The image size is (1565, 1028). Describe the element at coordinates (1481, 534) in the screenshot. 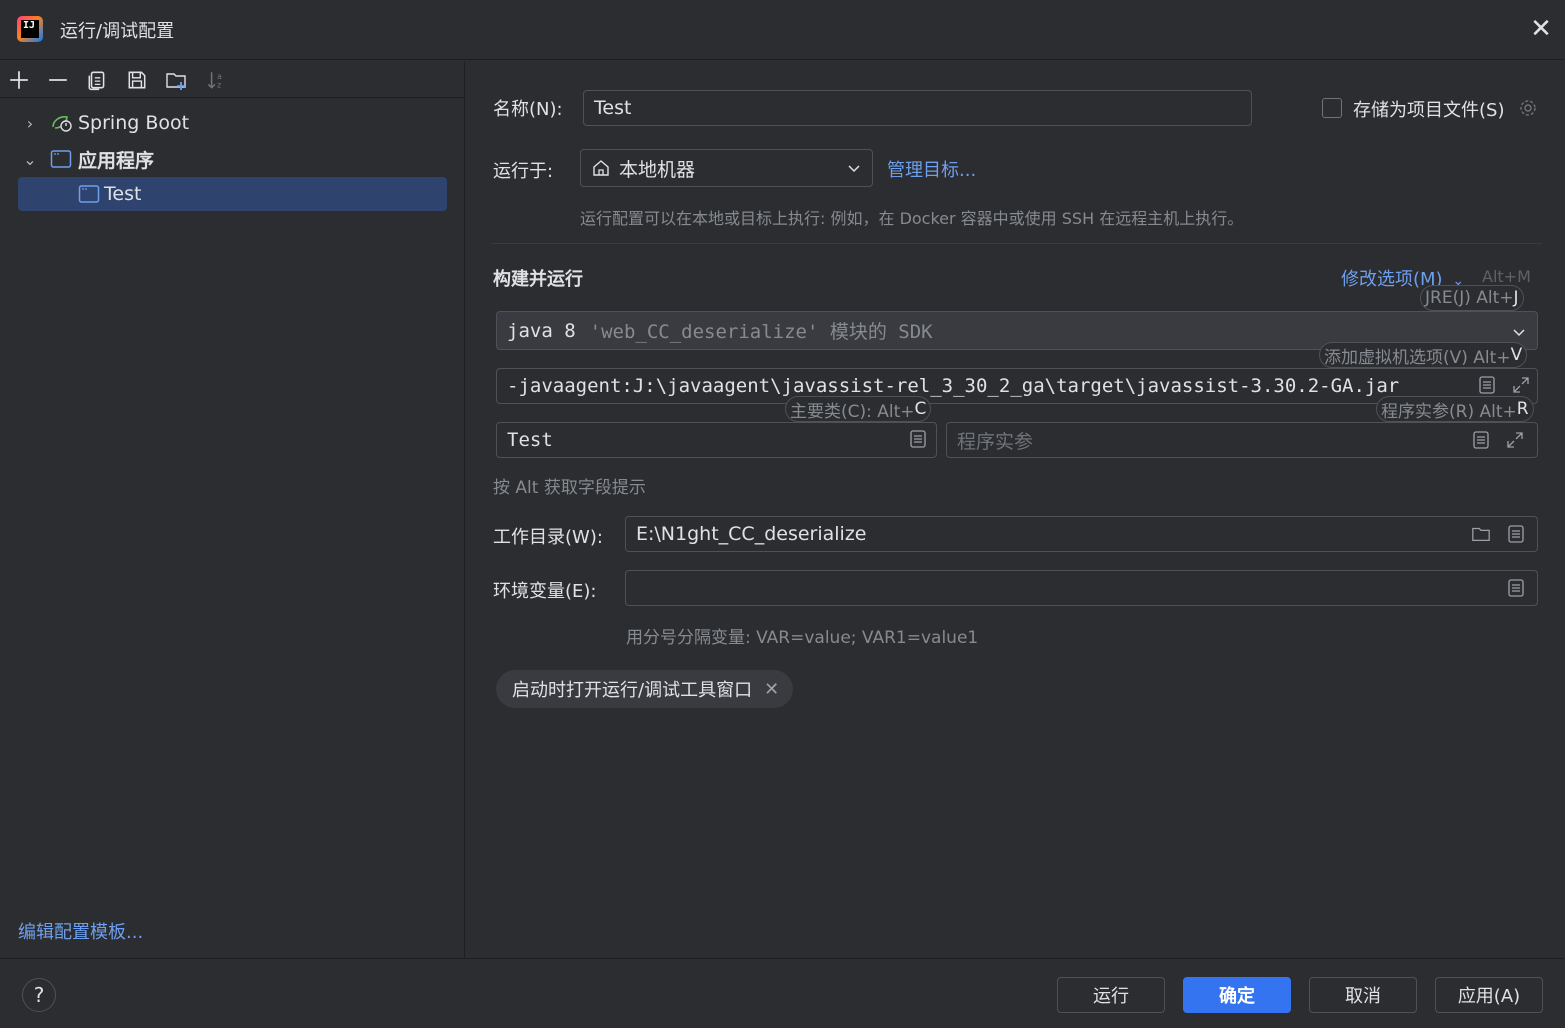

I see `folder-icon` at that location.